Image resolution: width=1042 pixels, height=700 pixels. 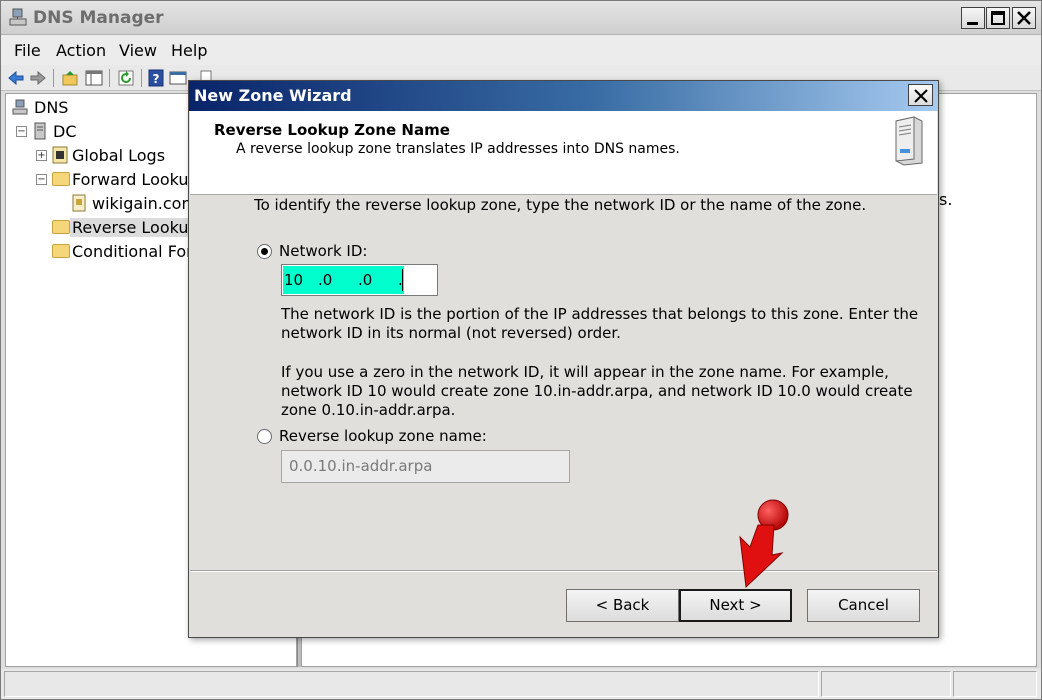 What do you see at coordinates (735, 605) in the screenshot?
I see `next-button: Next >` at bounding box center [735, 605].